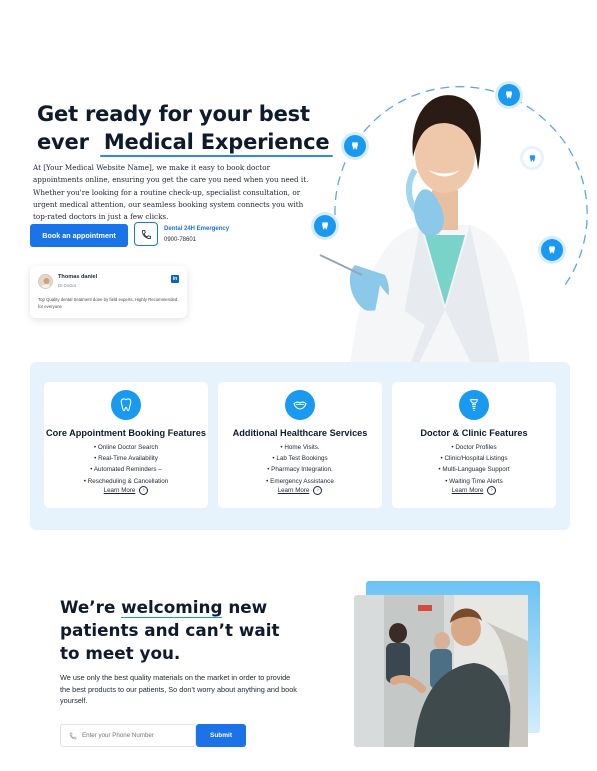 The width and height of the screenshot is (597, 771). I want to click on emergency-phone-button, so click(146, 234).